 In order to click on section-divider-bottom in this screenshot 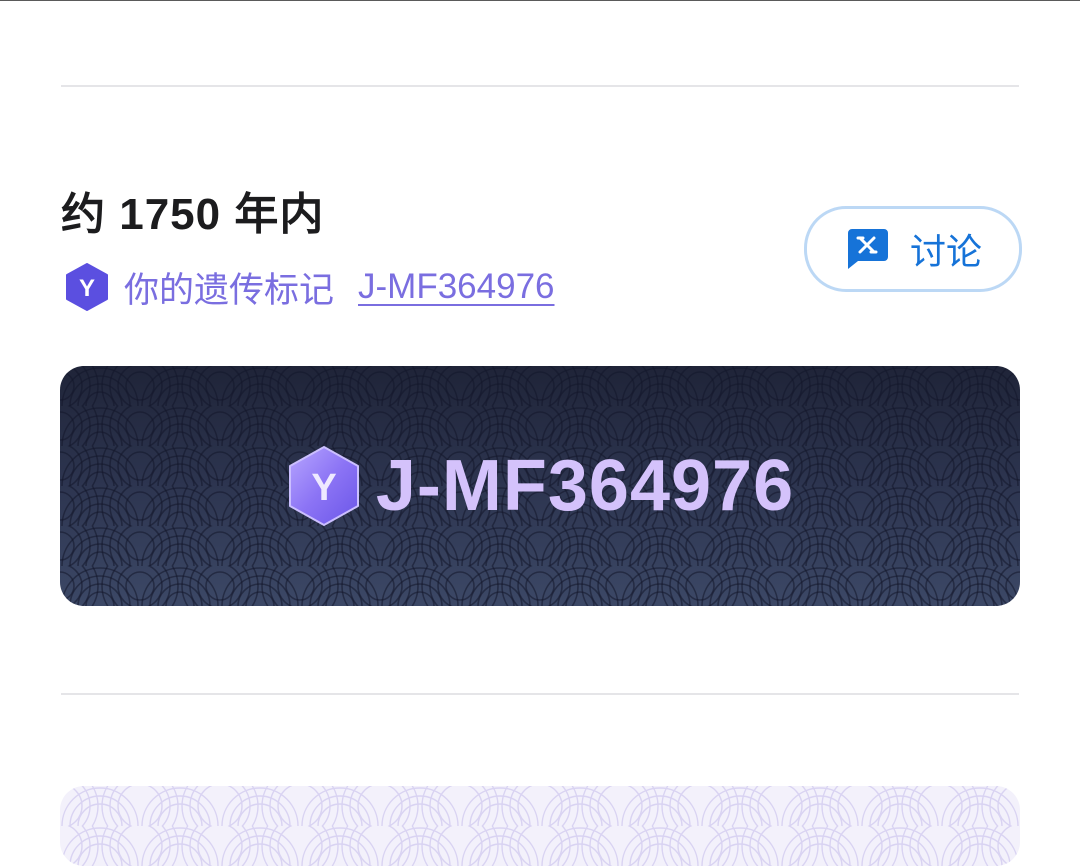, I will do `click(540, 694)`.